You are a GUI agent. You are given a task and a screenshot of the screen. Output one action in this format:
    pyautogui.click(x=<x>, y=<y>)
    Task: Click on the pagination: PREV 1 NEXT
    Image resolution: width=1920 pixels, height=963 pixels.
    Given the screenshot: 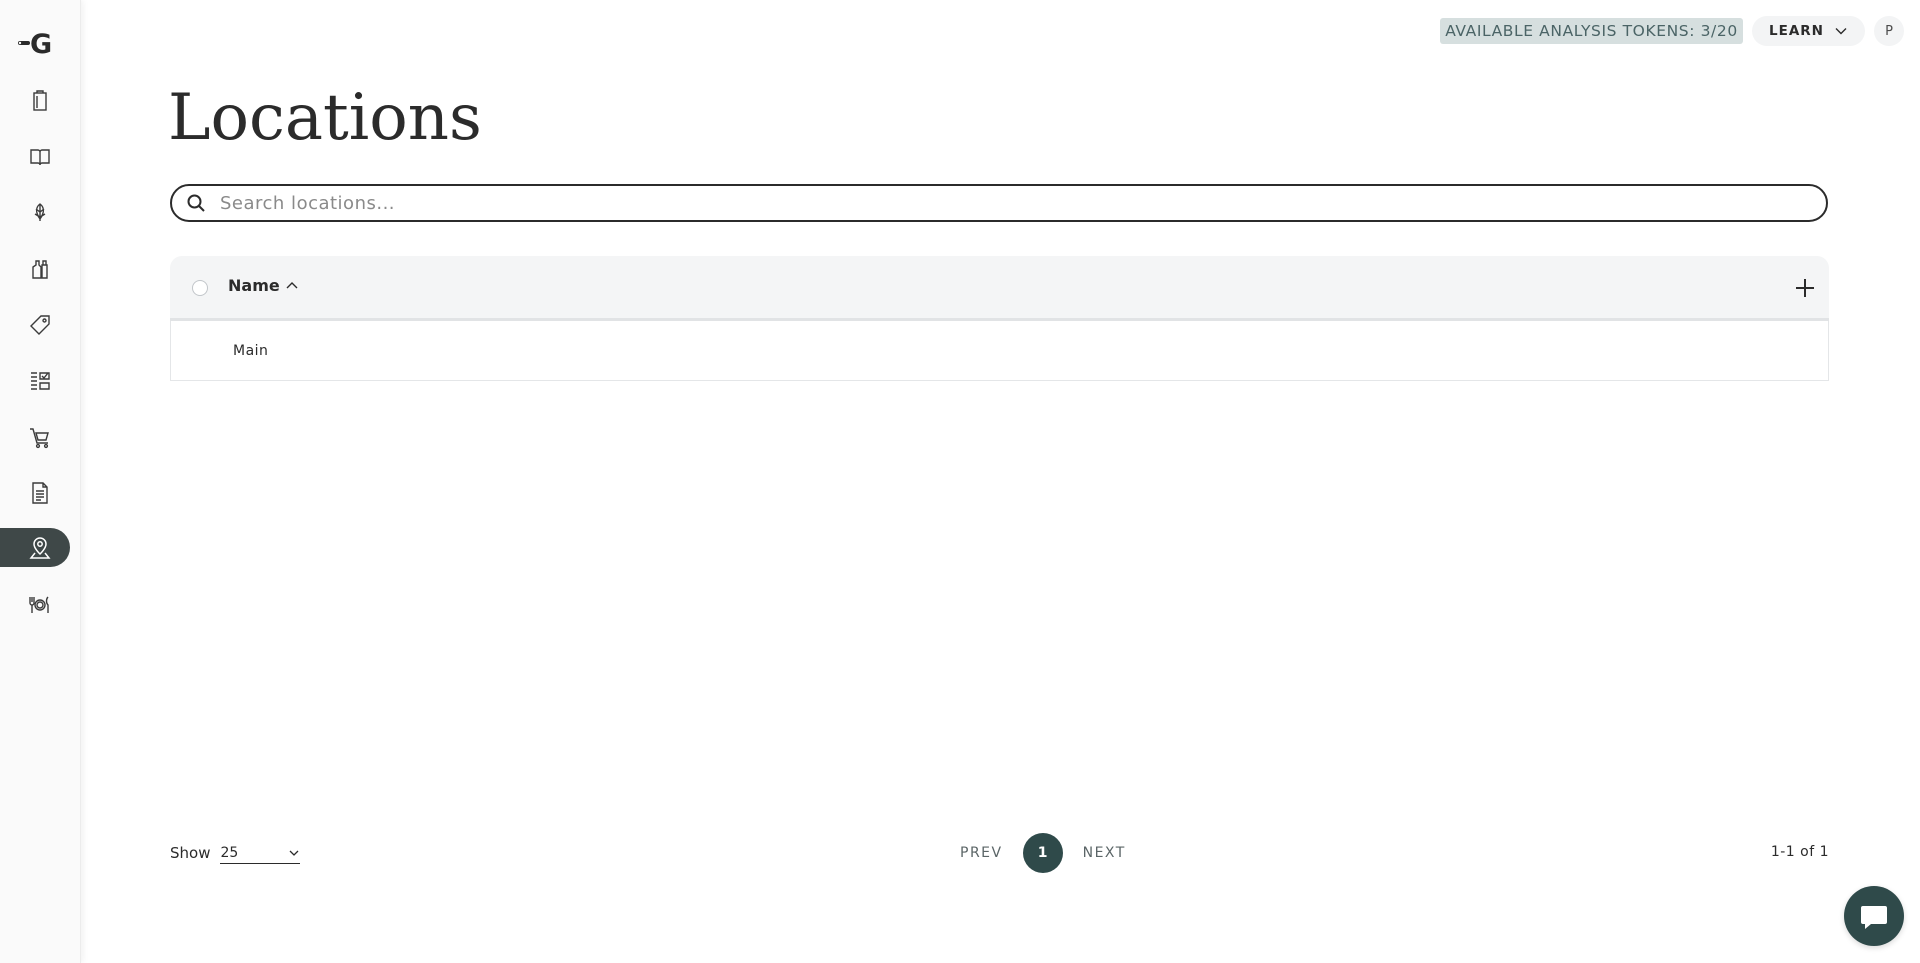 What is the action you would take?
    pyautogui.click(x=1043, y=853)
    